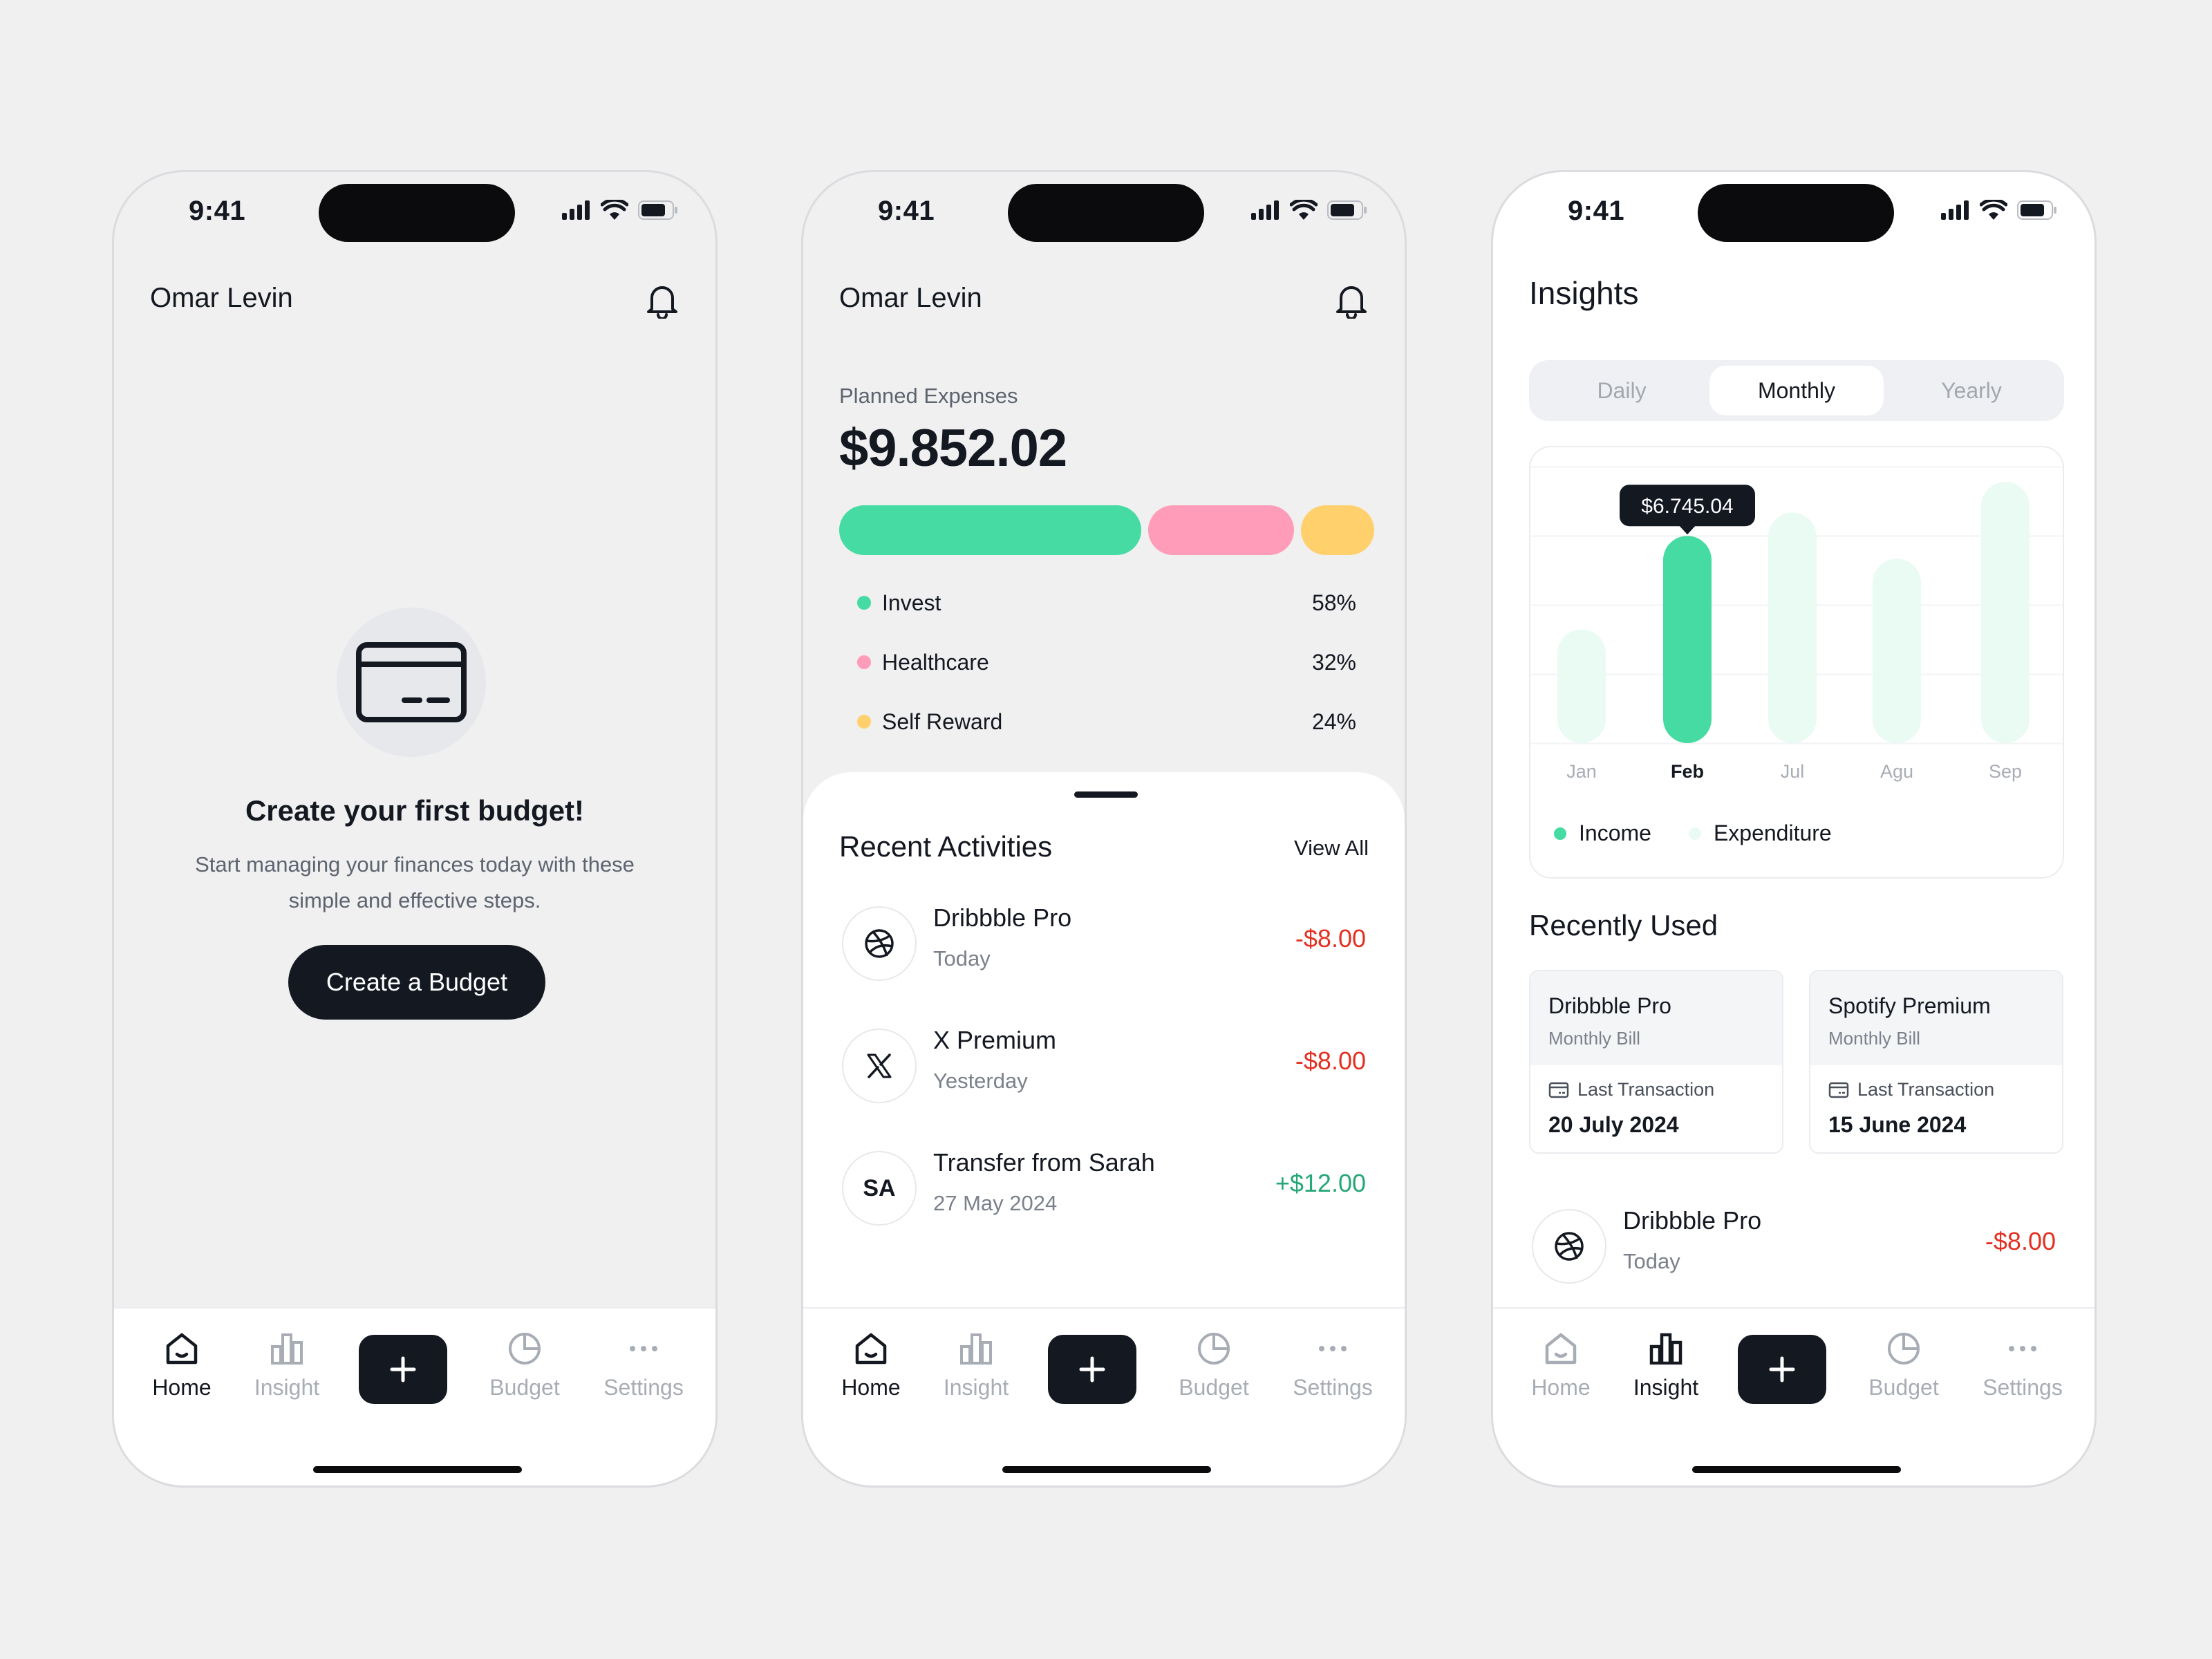 This screenshot has height=1659, width=2212. What do you see at coordinates (222, 298) in the screenshot?
I see `user-name: Omar Levin` at bounding box center [222, 298].